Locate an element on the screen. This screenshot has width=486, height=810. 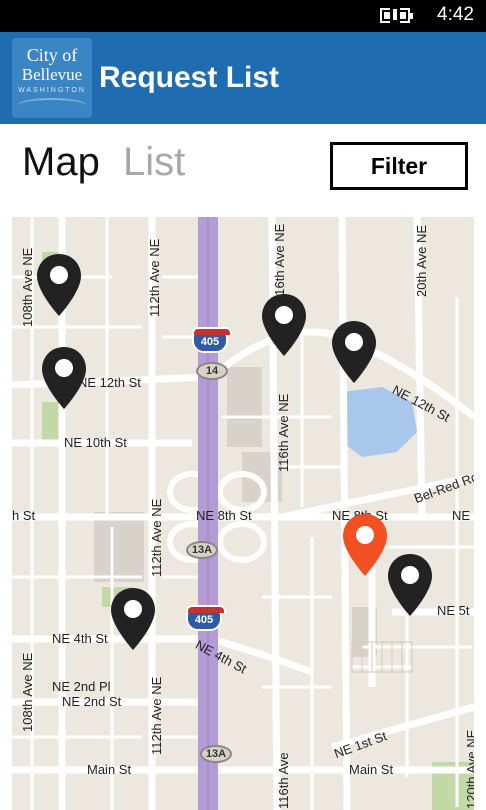
street-label: 116th Ave is located at coordinates (283, 780).